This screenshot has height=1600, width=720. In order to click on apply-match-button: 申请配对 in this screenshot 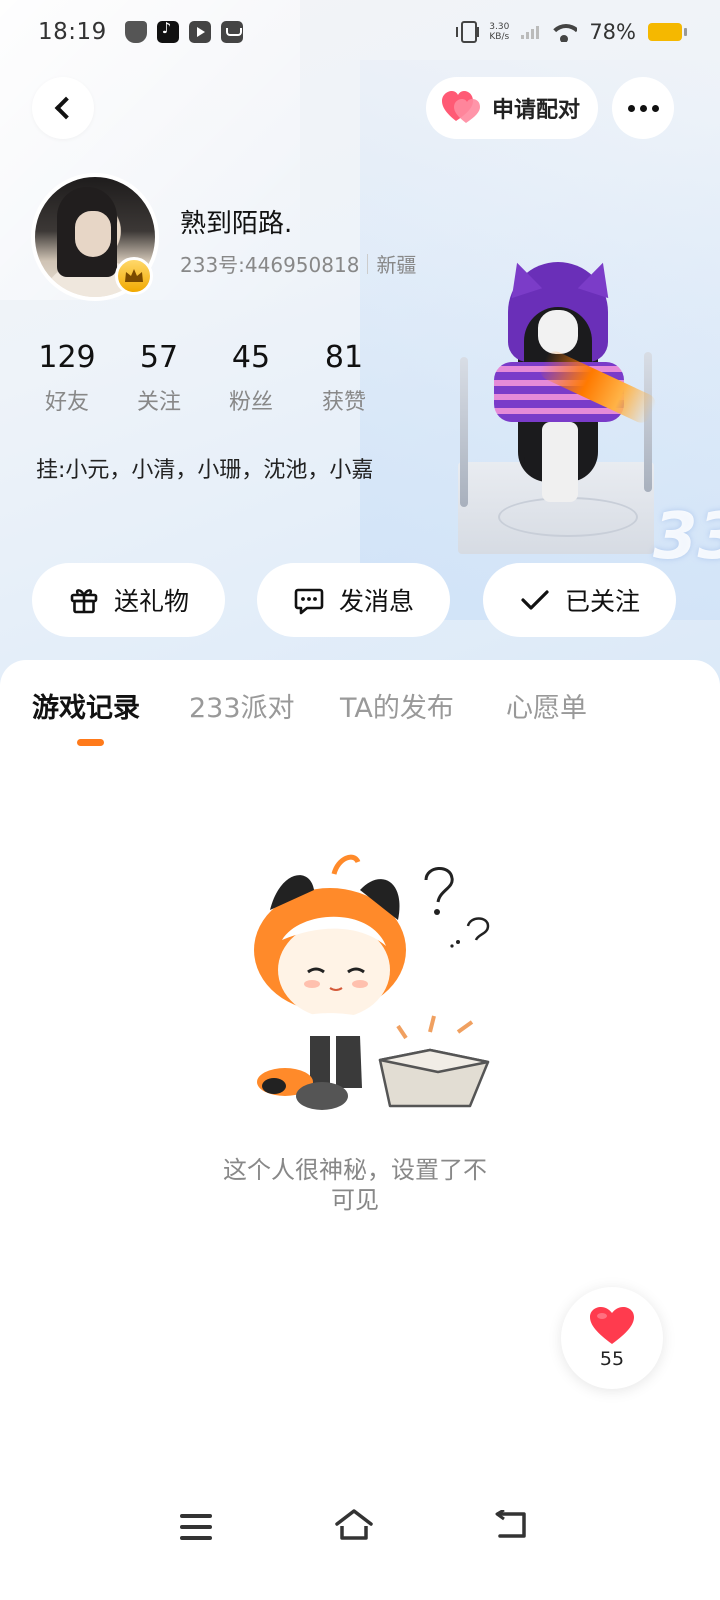, I will do `click(512, 108)`.